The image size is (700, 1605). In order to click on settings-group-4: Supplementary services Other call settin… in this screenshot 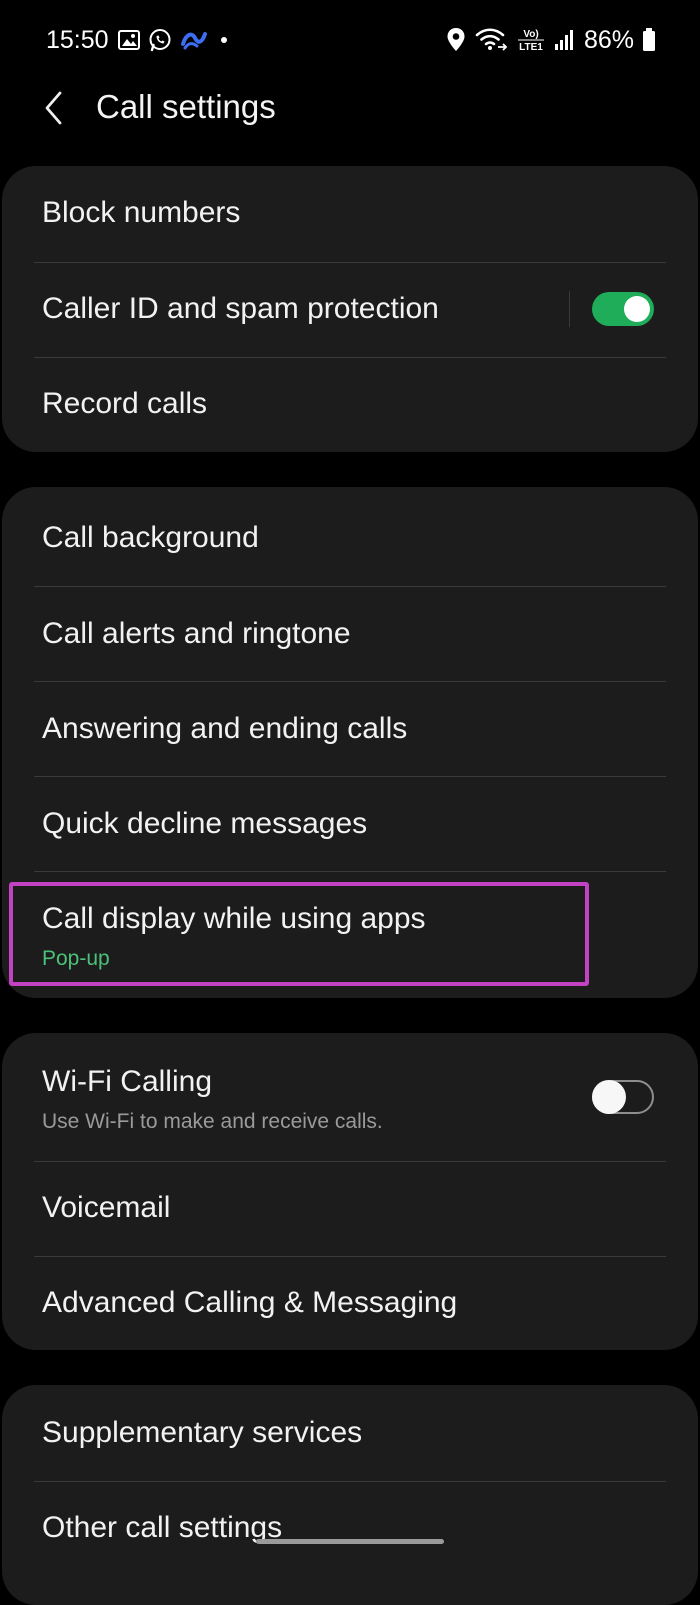, I will do `click(350, 1495)`.